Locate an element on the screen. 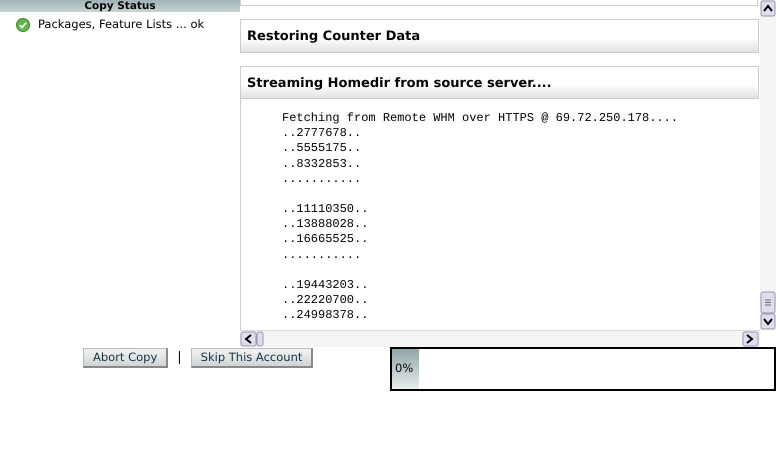 The width and height of the screenshot is (776, 450). log-line: ..19443203.. is located at coordinates (326, 286).